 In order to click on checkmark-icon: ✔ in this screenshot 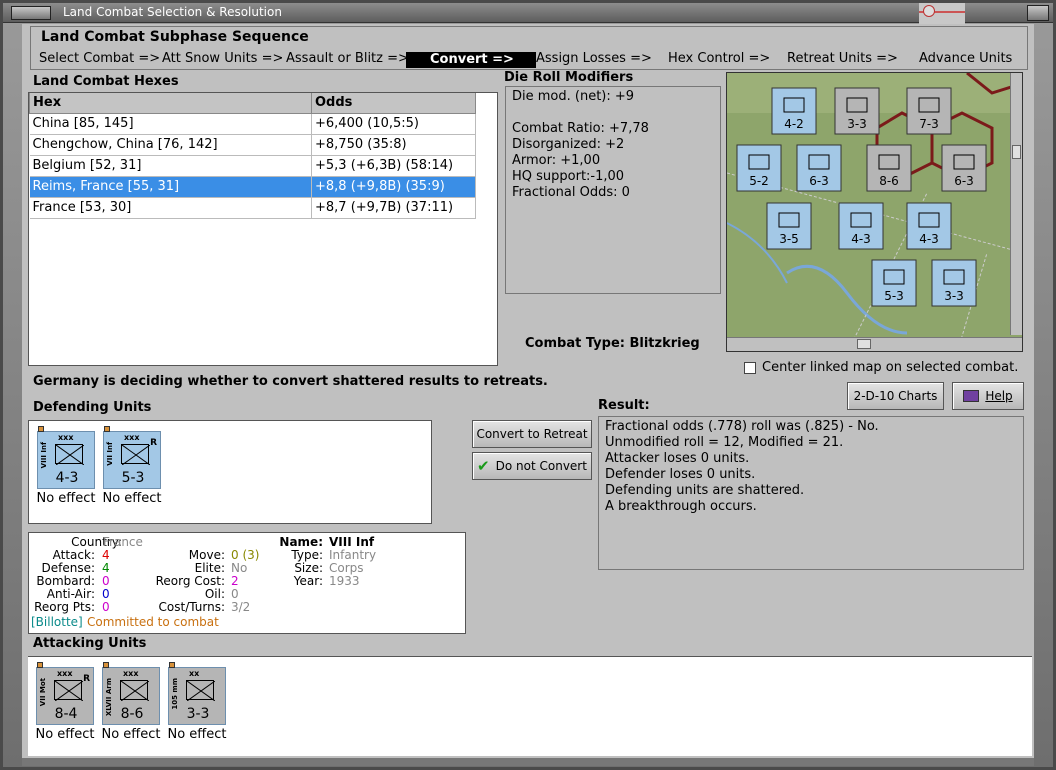, I will do `click(483, 466)`.